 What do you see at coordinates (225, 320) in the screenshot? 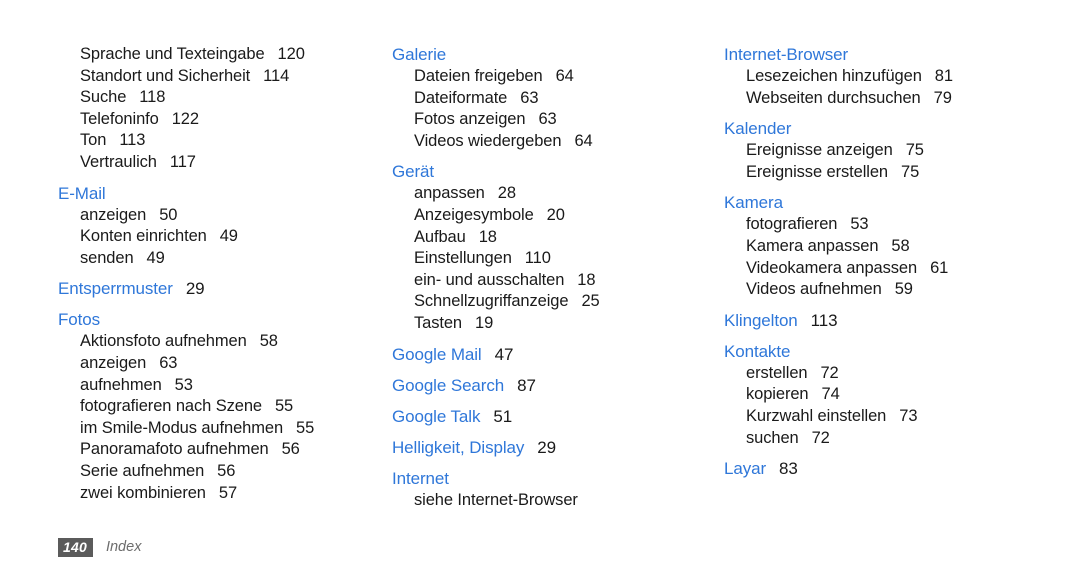
I see `index-section-heading: Fotos` at bounding box center [225, 320].